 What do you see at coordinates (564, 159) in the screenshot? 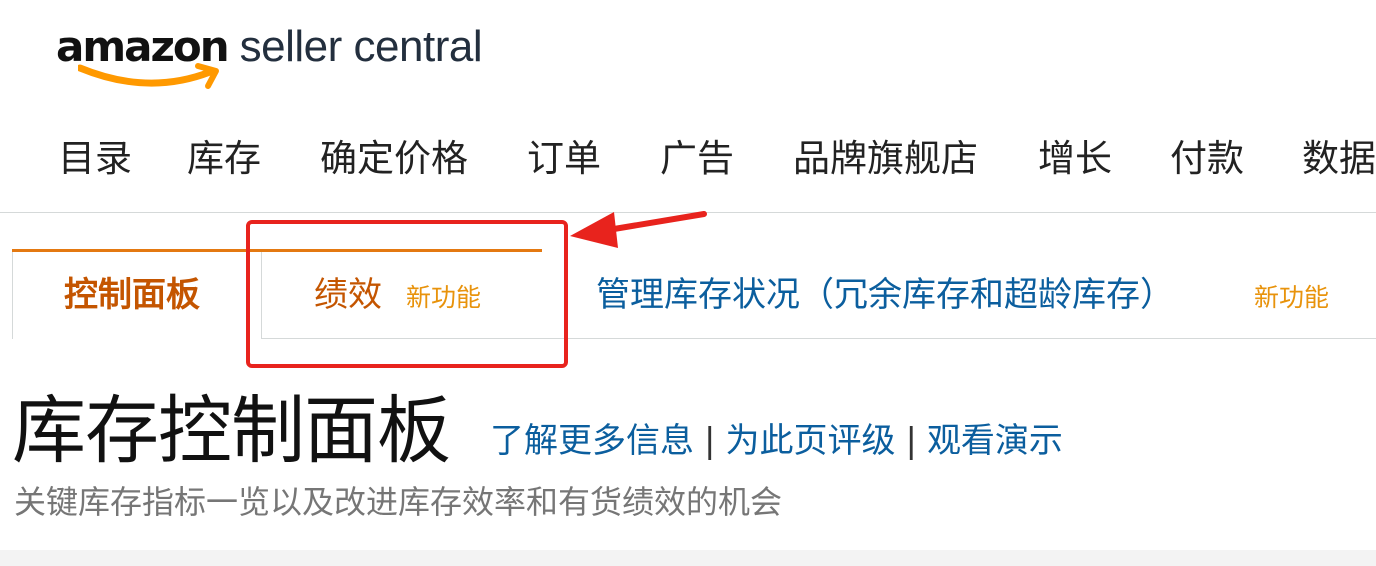
I see `nav-item-orders: 订单` at bounding box center [564, 159].